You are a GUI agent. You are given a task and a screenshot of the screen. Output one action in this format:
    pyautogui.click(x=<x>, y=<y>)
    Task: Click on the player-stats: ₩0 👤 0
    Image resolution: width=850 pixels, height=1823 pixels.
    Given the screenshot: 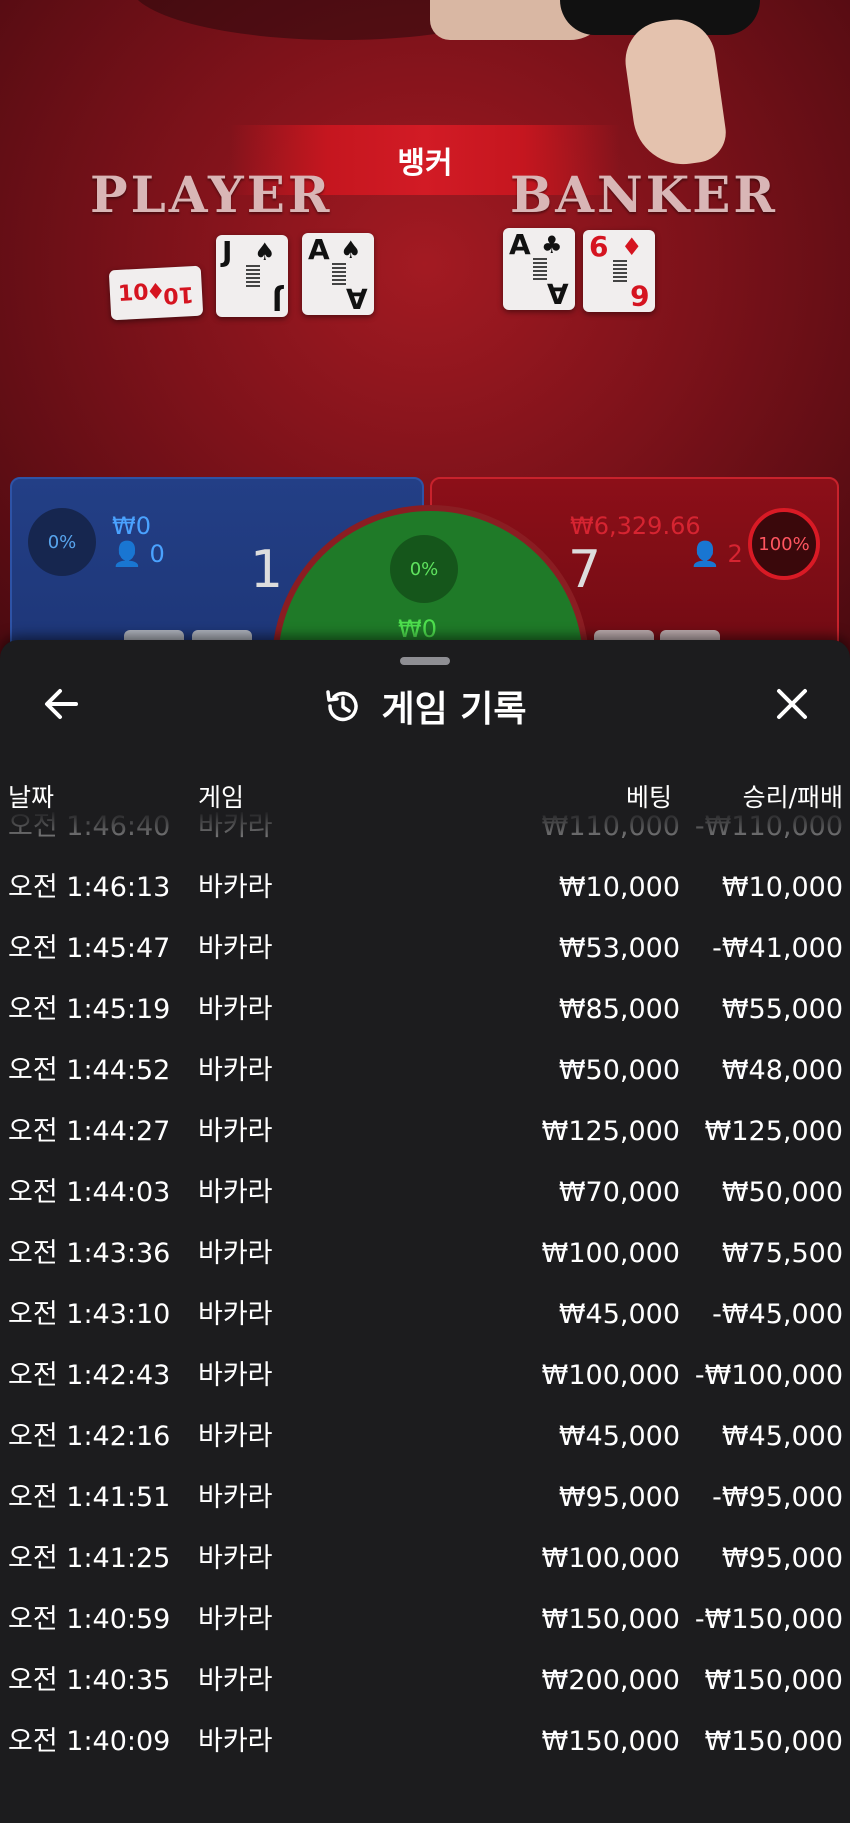 What is the action you would take?
    pyautogui.click(x=138, y=540)
    